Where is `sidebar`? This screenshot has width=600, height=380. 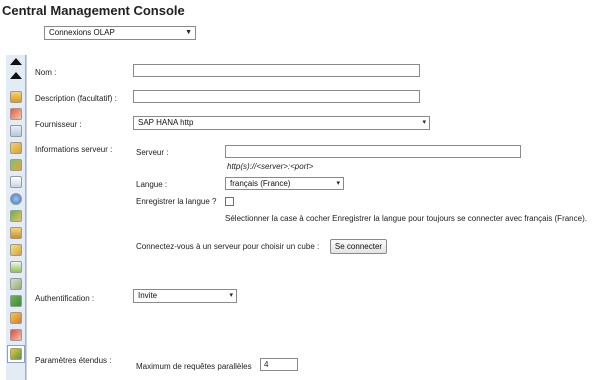 sidebar is located at coordinates (16, 217).